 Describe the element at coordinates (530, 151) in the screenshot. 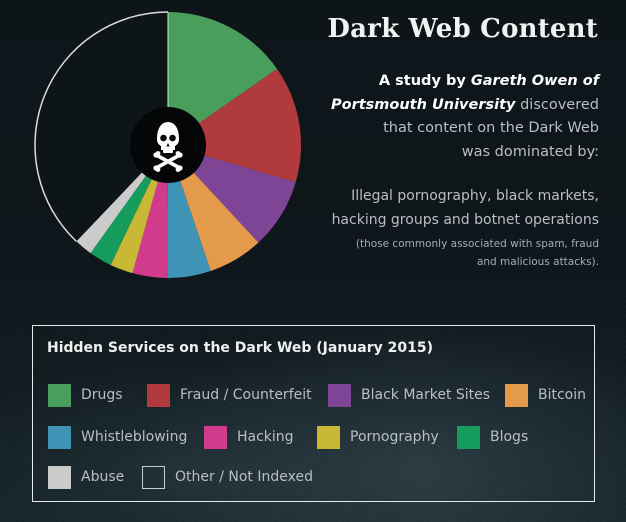

I see `description-segment: was dominated by:` at that location.